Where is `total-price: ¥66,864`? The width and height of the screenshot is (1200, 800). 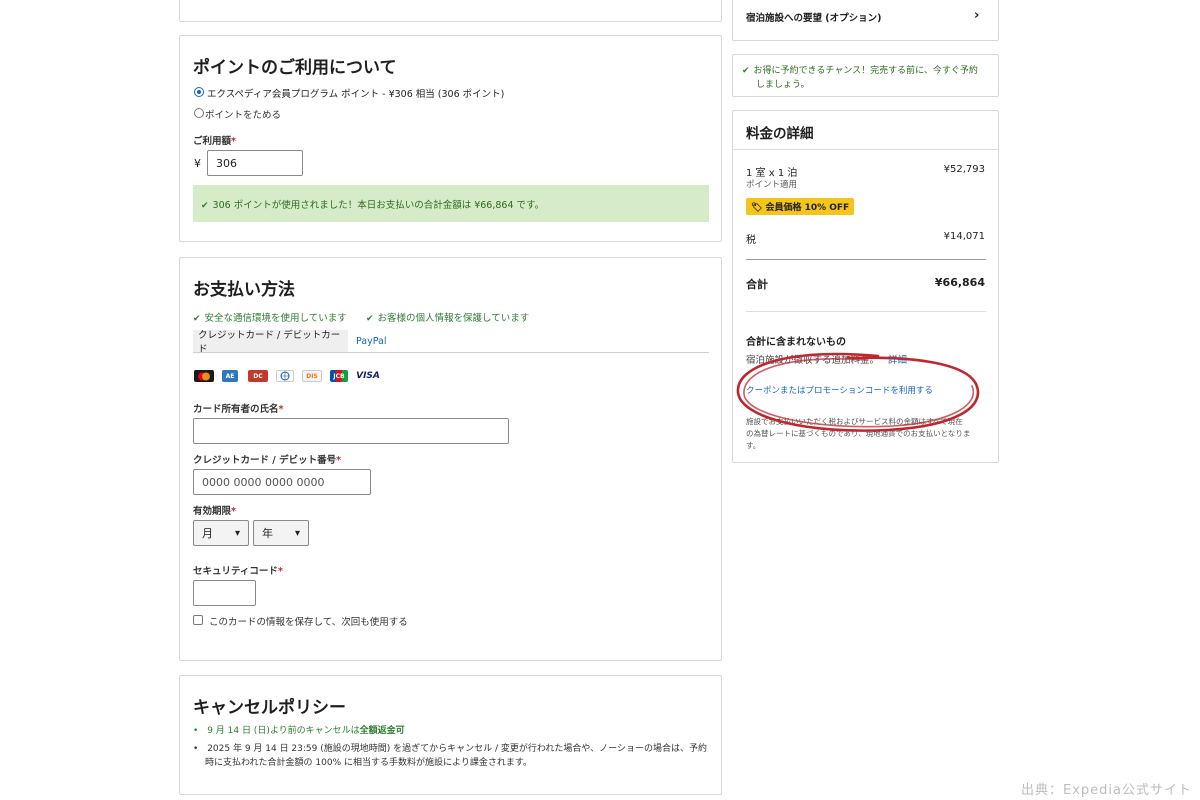 total-price: ¥66,864 is located at coordinates (959, 282).